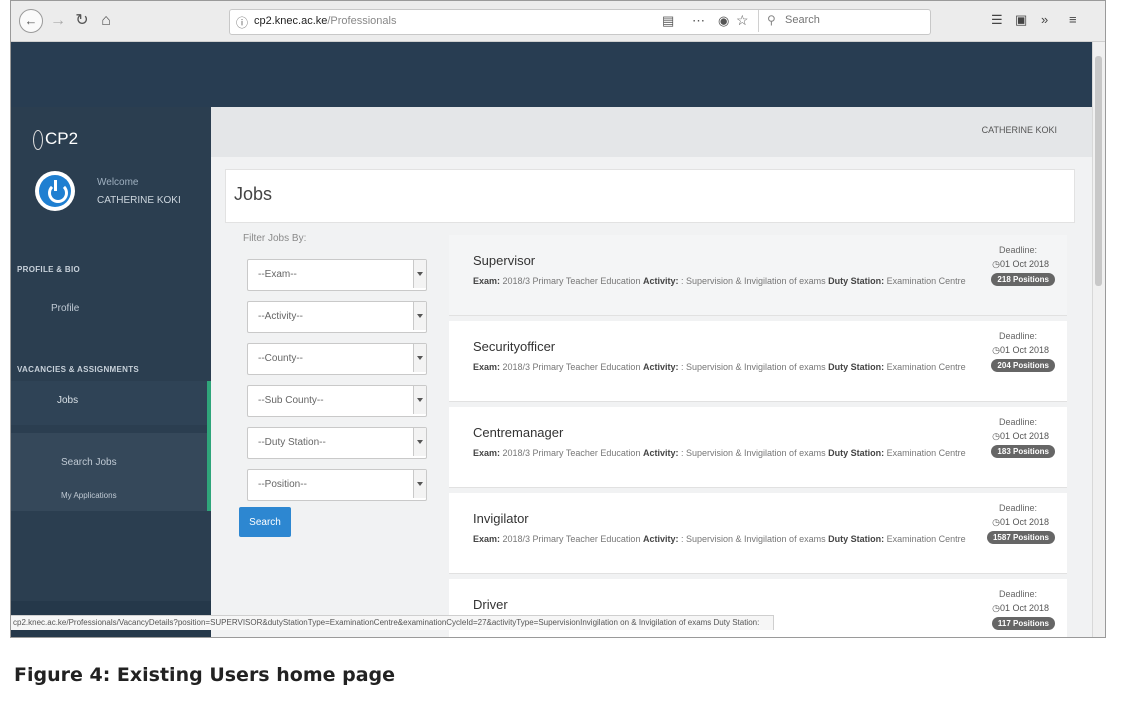 This screenshot has width=1126, height=702. I want to click on job-title: Supervisor, so click(504, 260).